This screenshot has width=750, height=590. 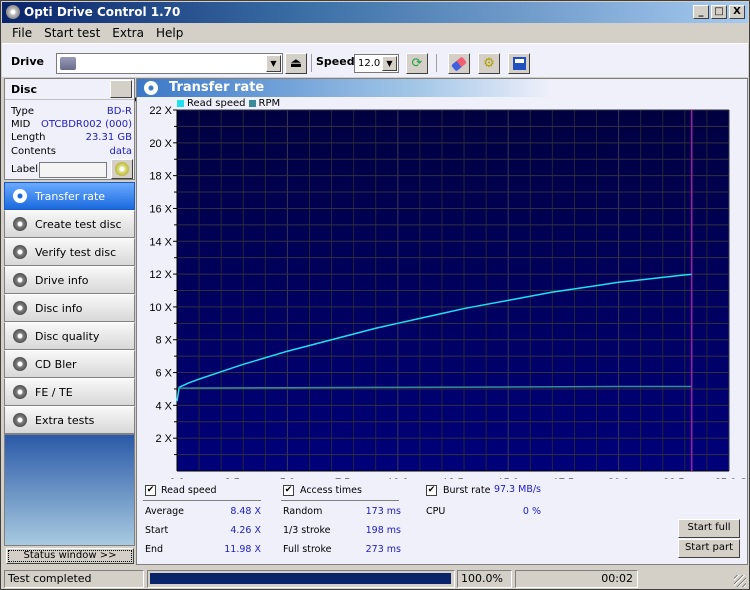 I want to click on type-label: Type, so click(x=22, y=111).